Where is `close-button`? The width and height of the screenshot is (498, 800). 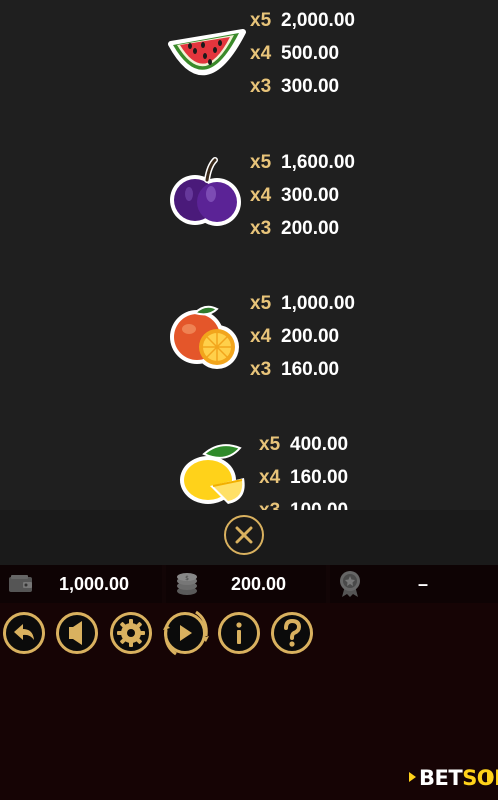
close-button is located at coordinates (244, 535).